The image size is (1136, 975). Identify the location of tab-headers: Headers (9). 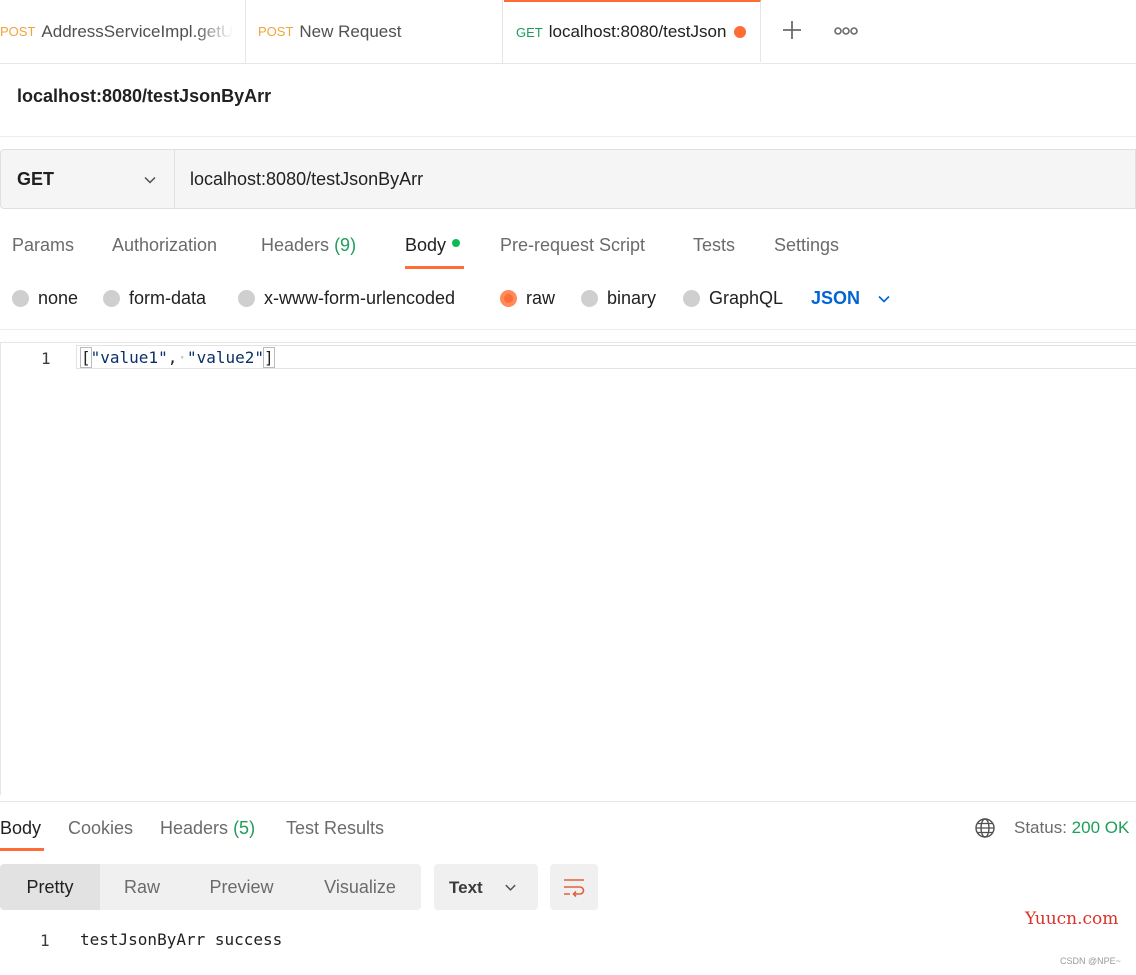
(308, 245).